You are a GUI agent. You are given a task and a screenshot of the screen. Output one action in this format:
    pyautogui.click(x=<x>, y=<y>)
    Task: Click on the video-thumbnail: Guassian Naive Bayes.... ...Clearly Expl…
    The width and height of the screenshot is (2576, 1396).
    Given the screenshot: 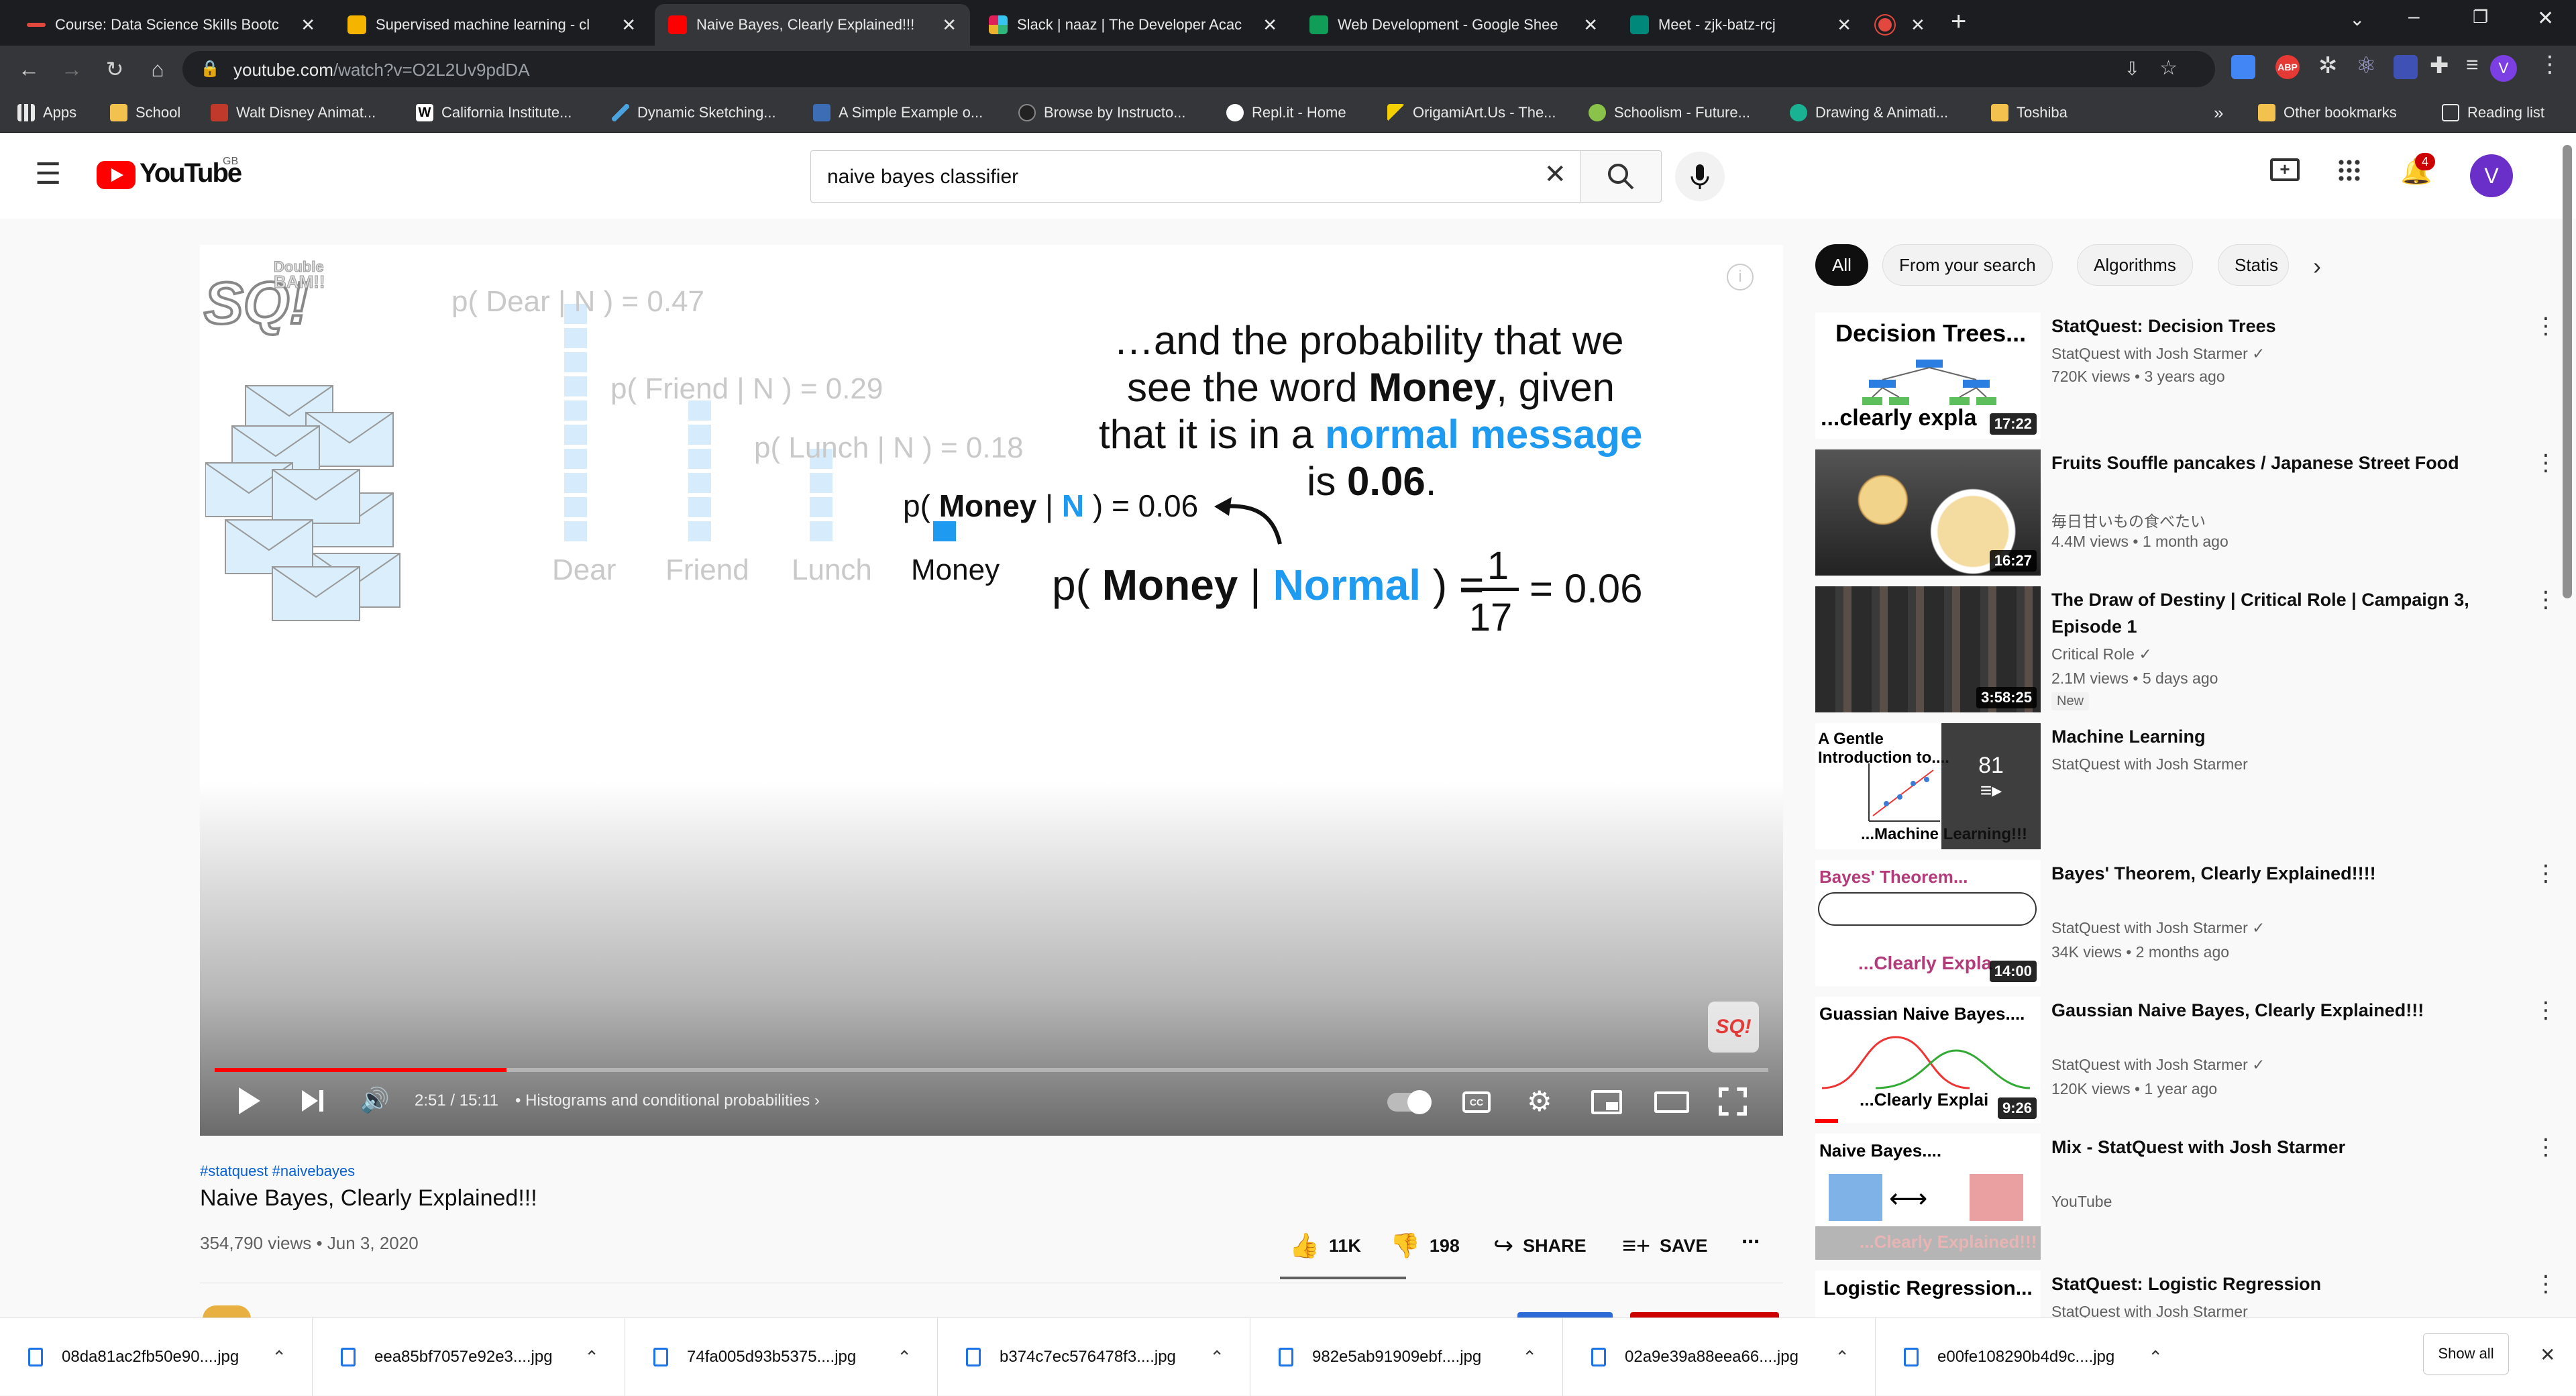 What is the action you would take?
    pyautogui.click(x=1928, y=1060)
    